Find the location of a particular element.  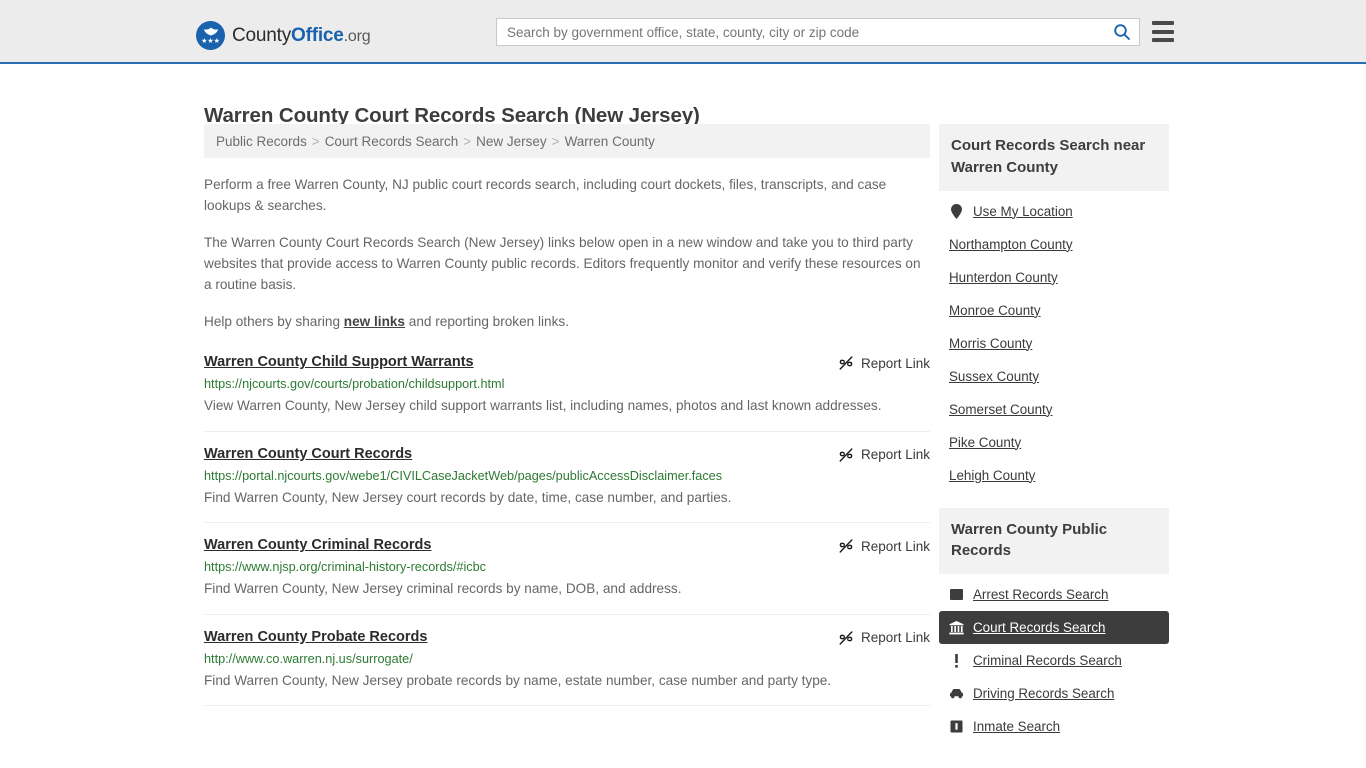

sidebar-item-lehigh-county: Lehigh County is located at coordinates (1054, 475).